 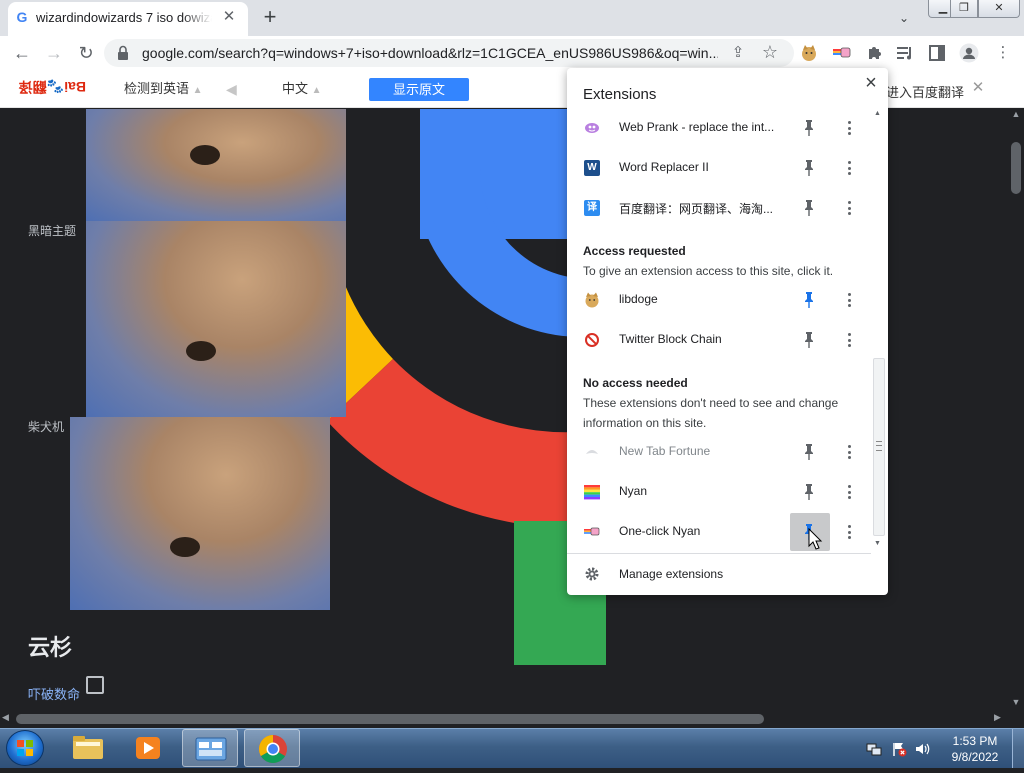 I want to click on side-panel-icon, so click(x=937, y=53).